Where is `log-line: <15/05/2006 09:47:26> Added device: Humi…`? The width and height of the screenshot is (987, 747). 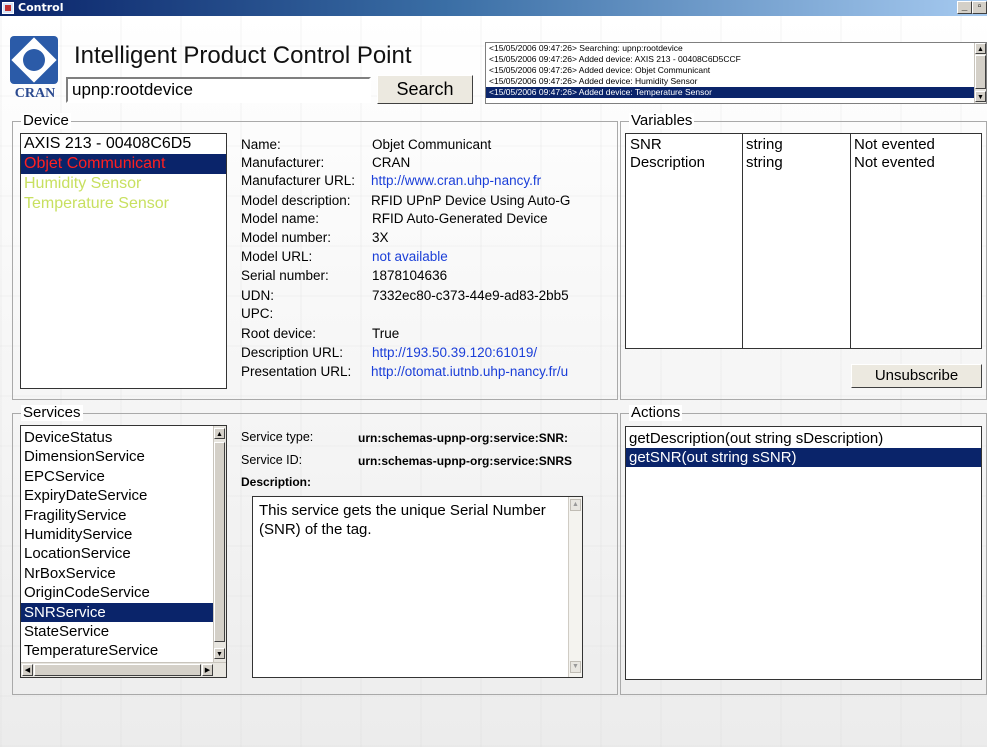 log-line: <15/05/2006 09:47:26> Added device: Humi… is located at coordinates (730, 81).